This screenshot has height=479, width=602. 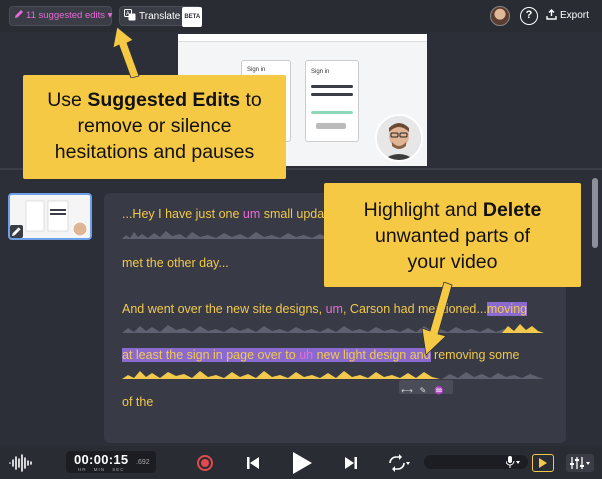 I want to click on timecode-display: 00:00:15 .692 HR MIN SEC, so click(x=111, y=462).